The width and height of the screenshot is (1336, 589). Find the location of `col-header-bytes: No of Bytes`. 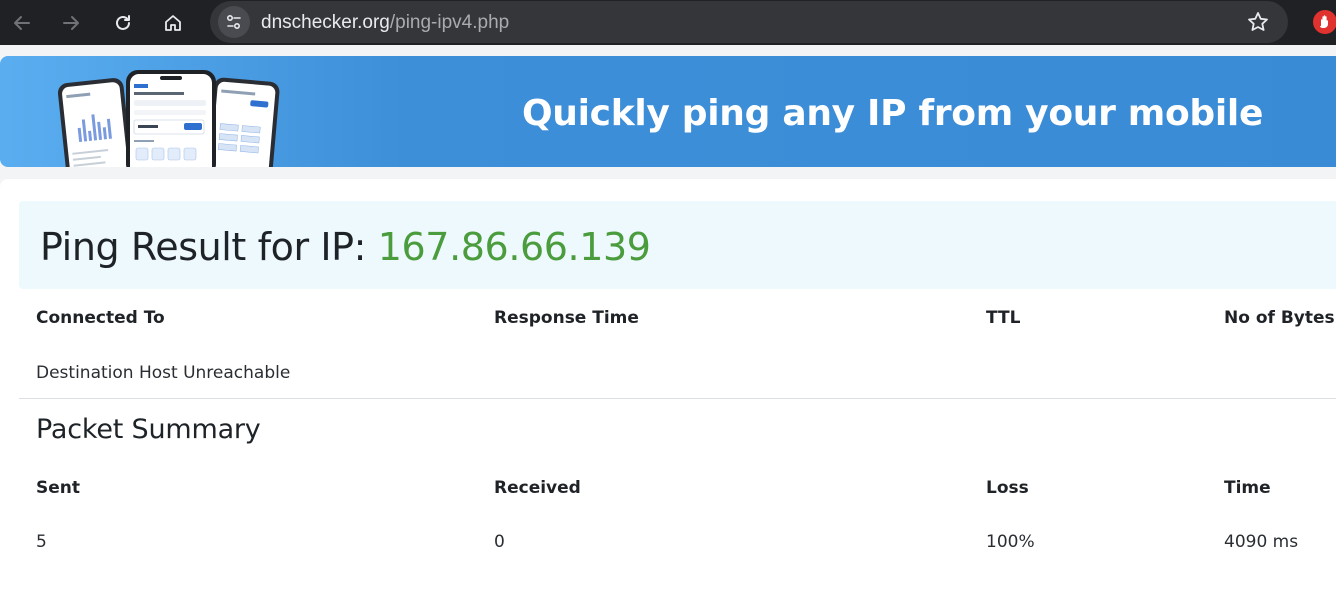

col-header-bytes: No of Bytes is located at coordinates (1279, 318).